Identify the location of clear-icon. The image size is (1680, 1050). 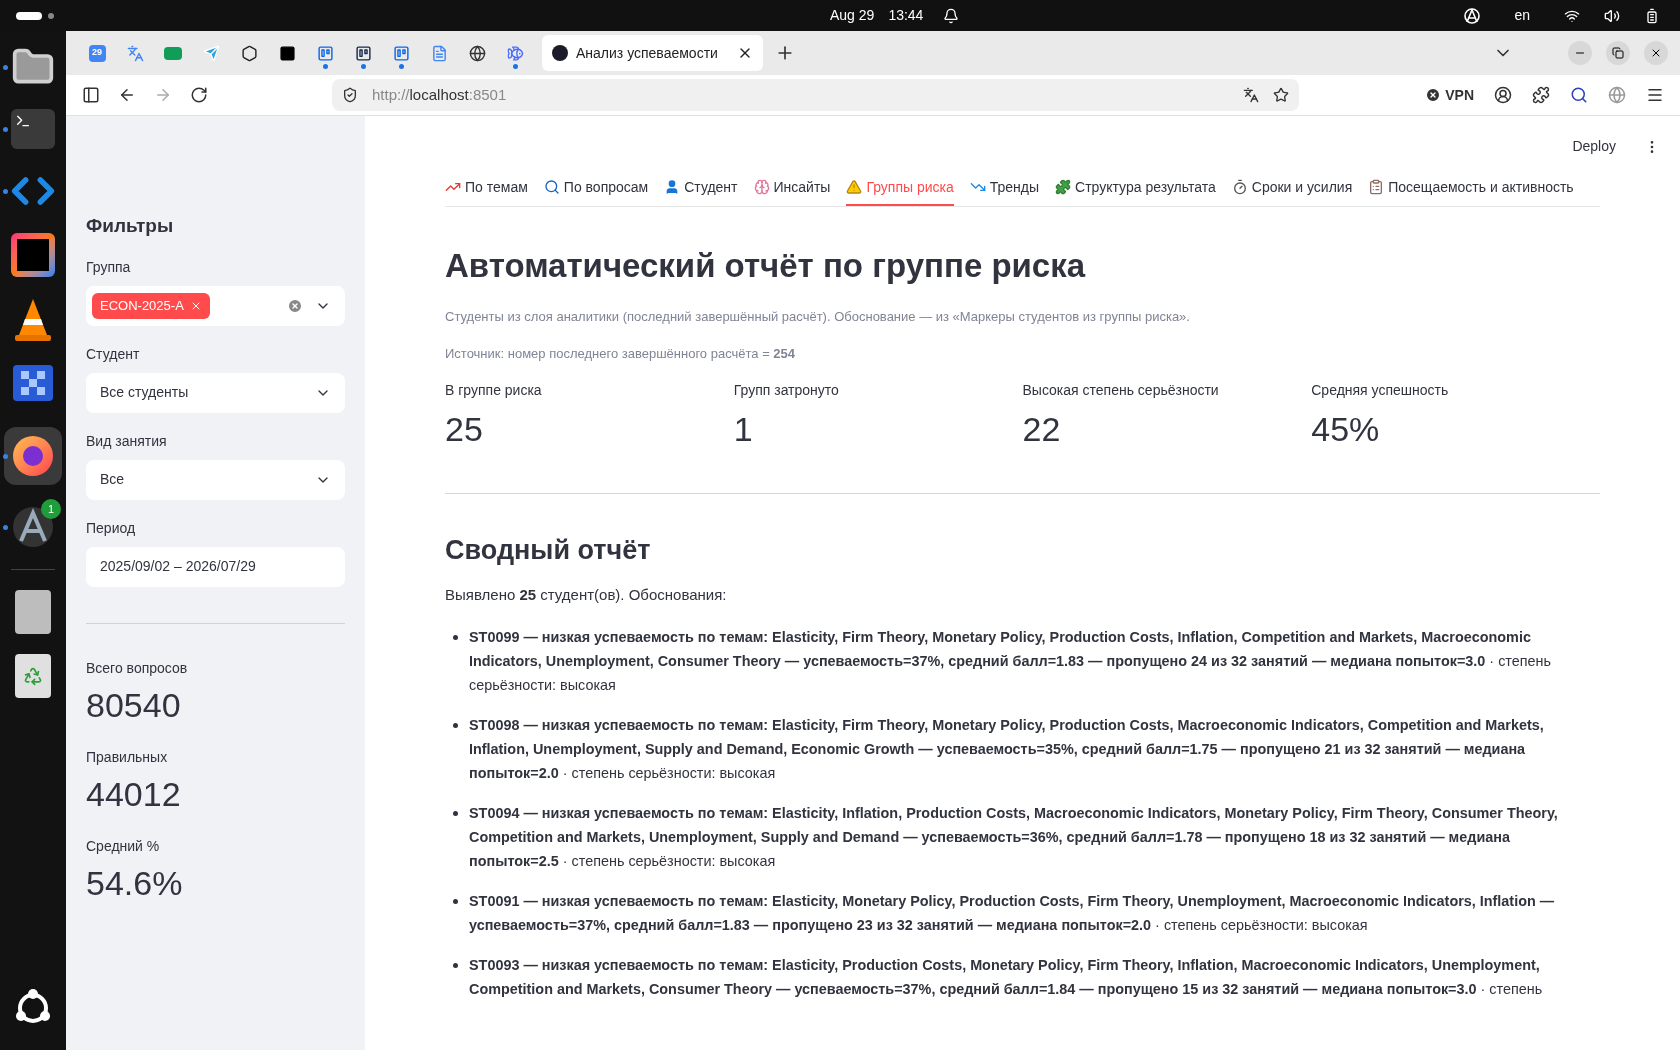
(295, 305).